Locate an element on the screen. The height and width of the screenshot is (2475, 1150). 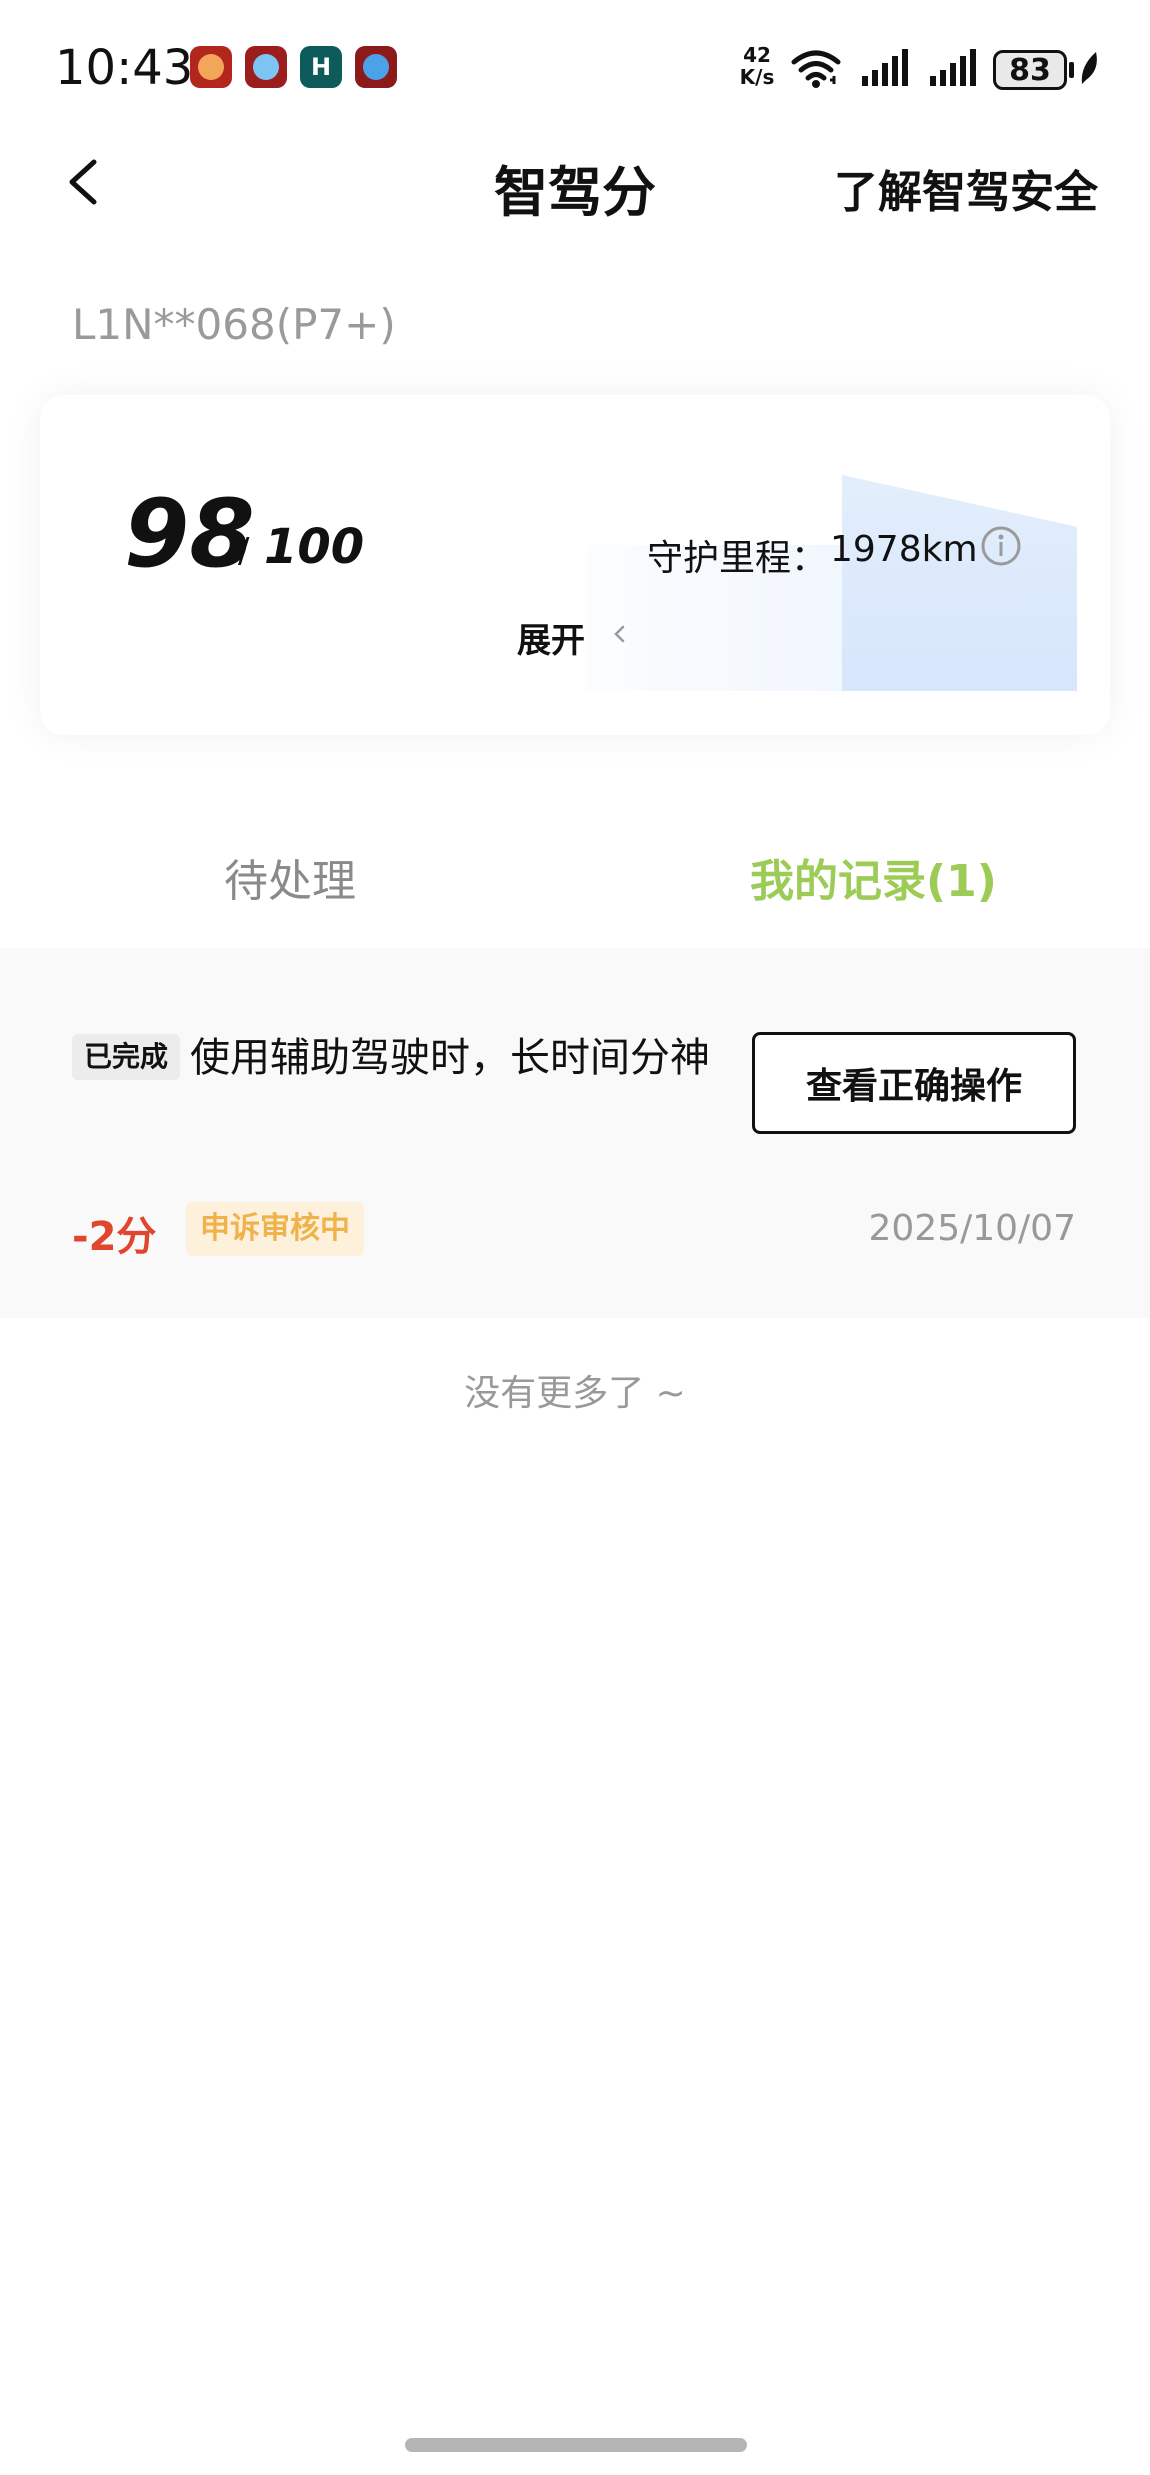
mileage-label: 守护里程： is located at coordinates (737, 558).